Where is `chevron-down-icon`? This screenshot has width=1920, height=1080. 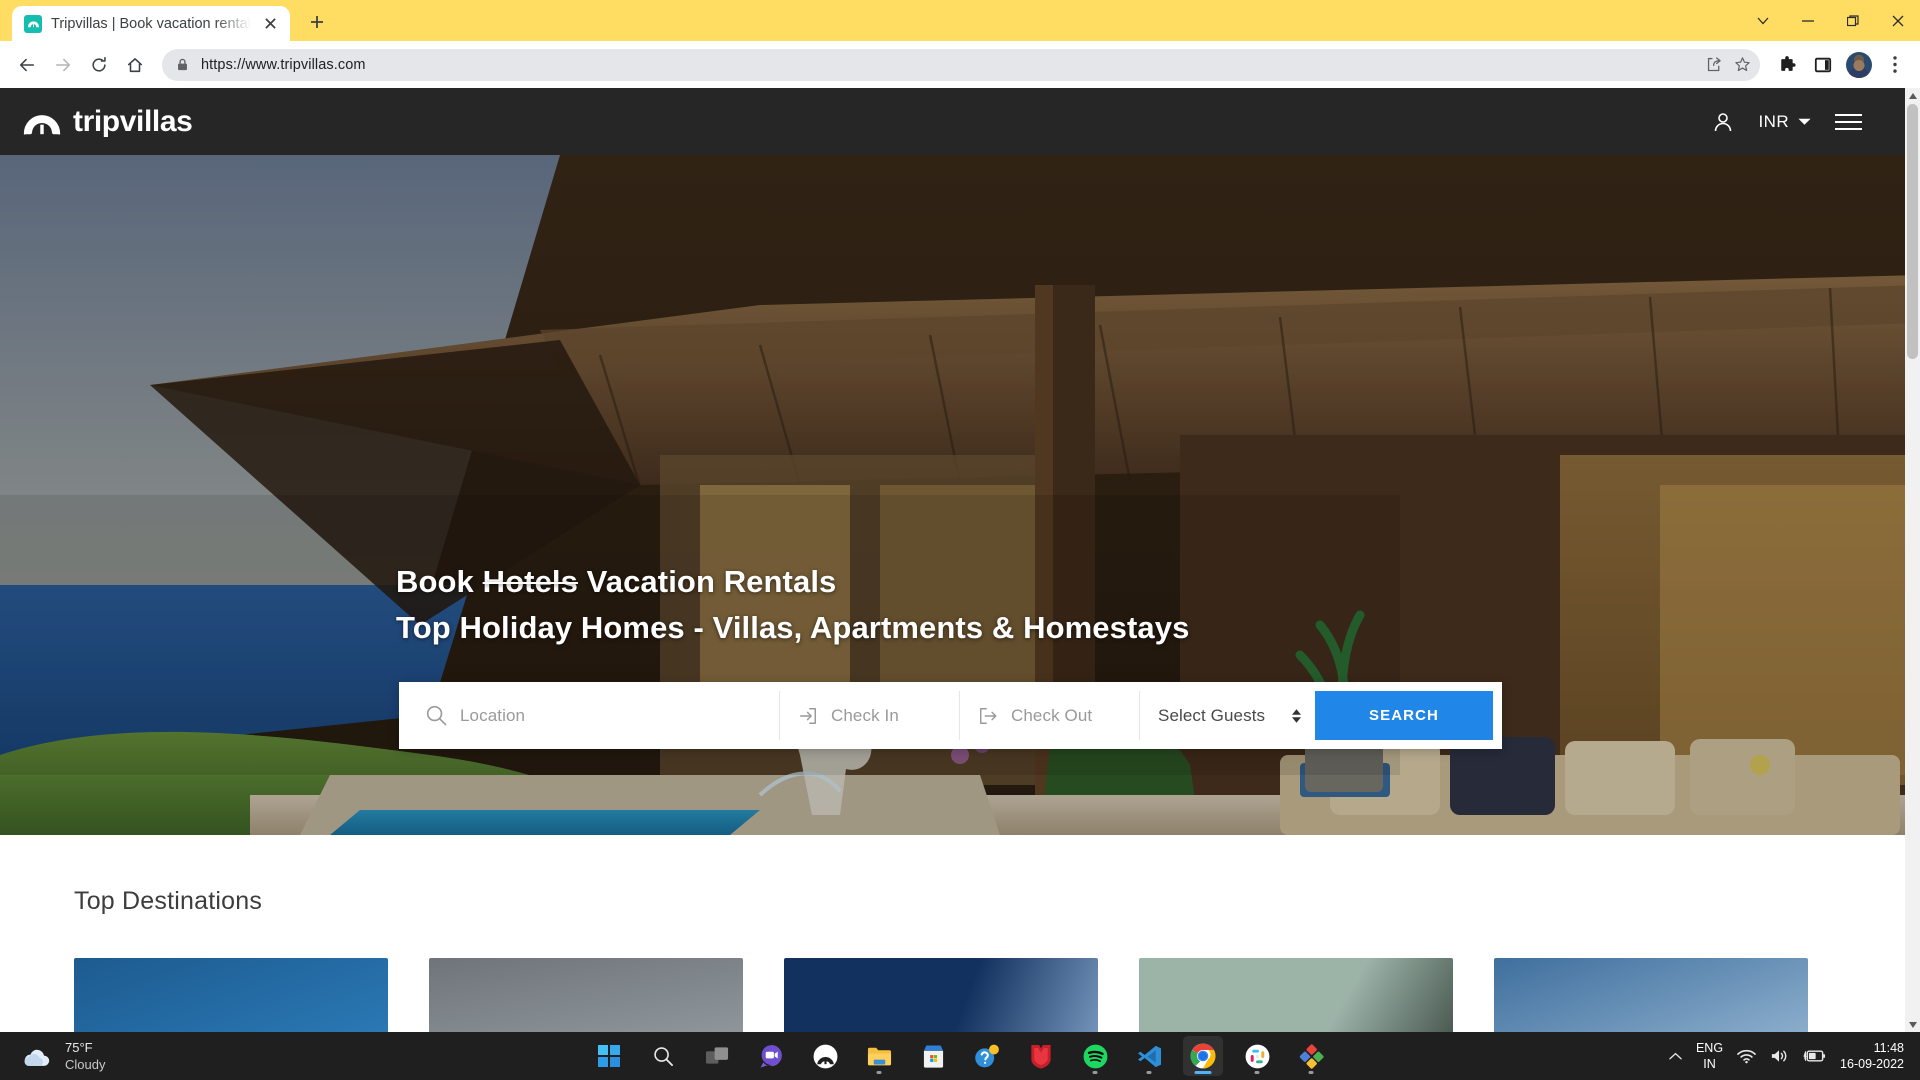
chevron-down-icon is located at coordinates (1804, 121).